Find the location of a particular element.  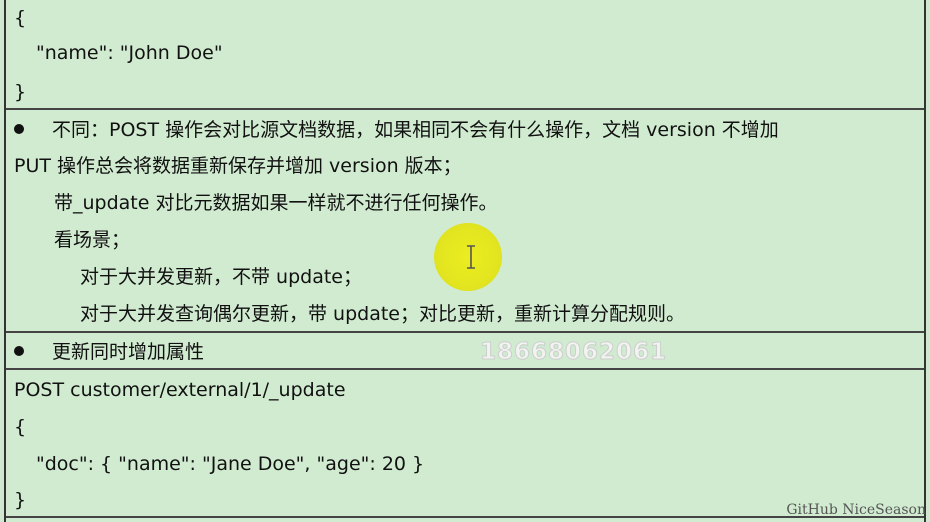

bullet-add-attr-line: 更新同时增加属性 is located at coordinates (109, 352).